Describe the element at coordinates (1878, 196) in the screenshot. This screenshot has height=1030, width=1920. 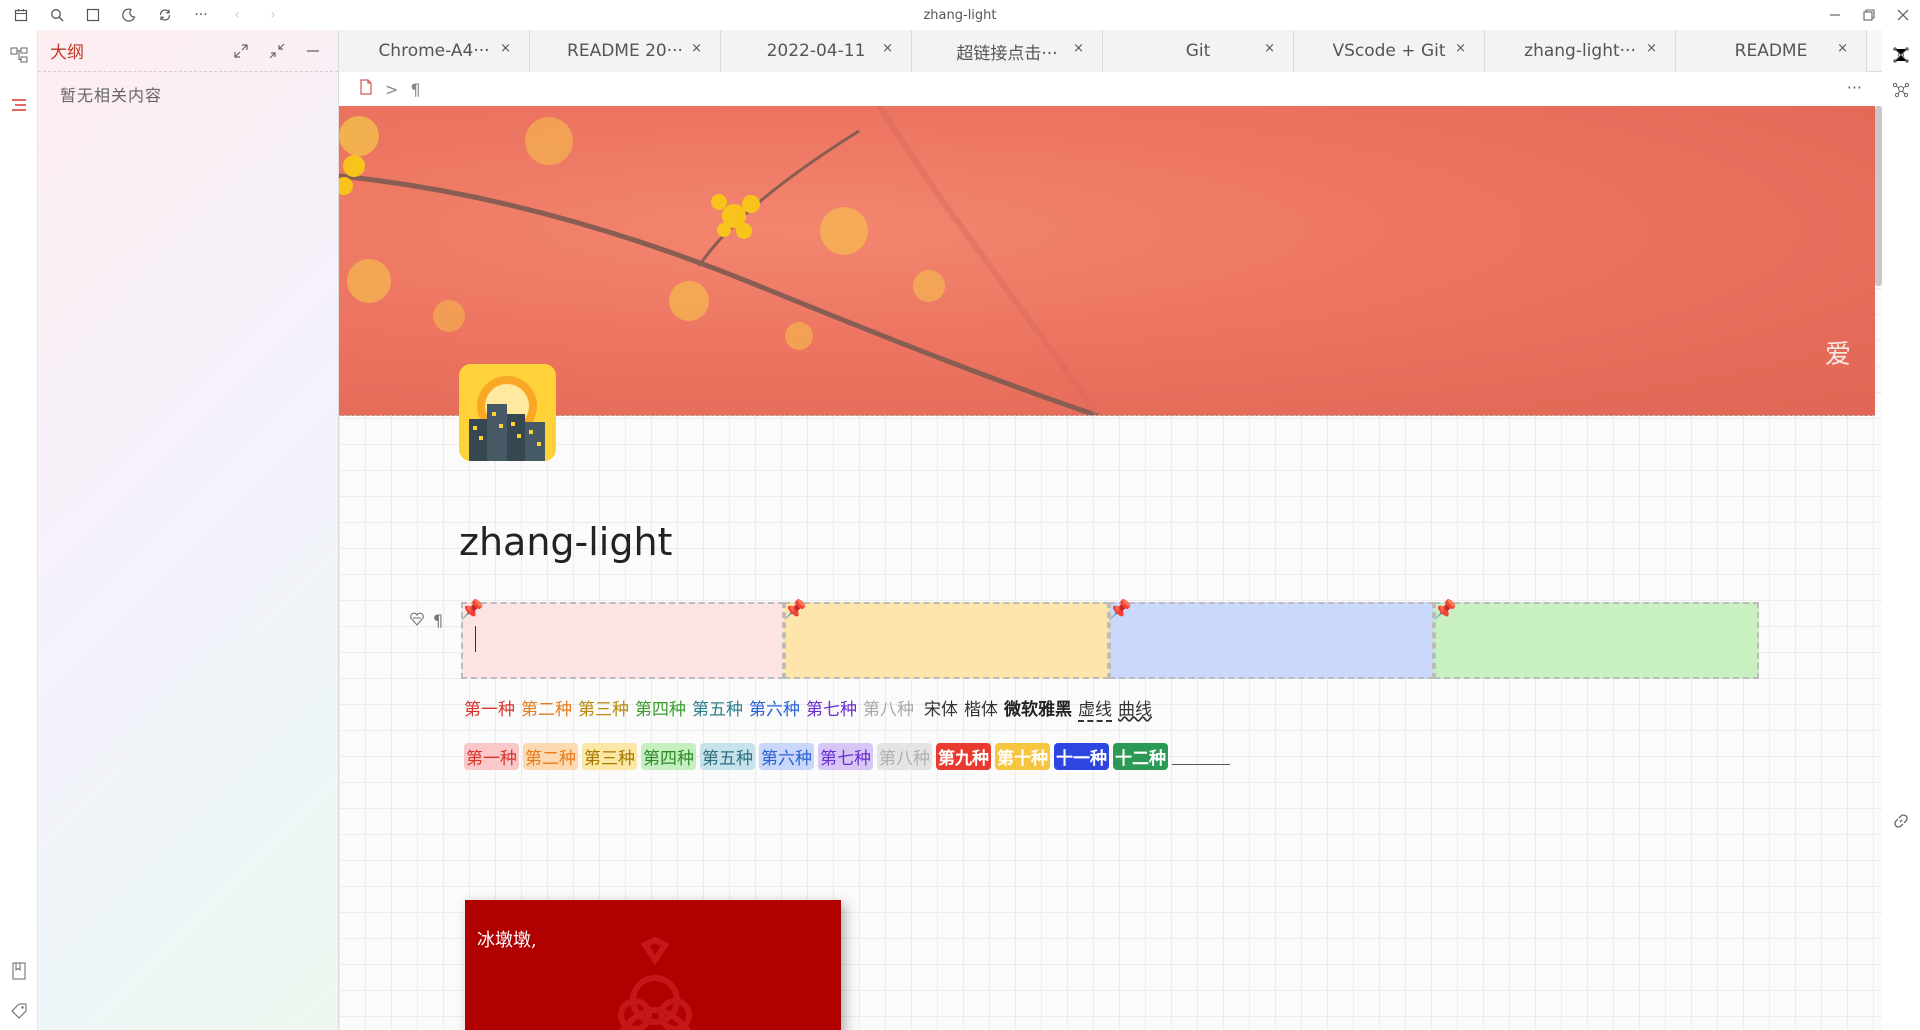
I see `scrollbar` at that location.